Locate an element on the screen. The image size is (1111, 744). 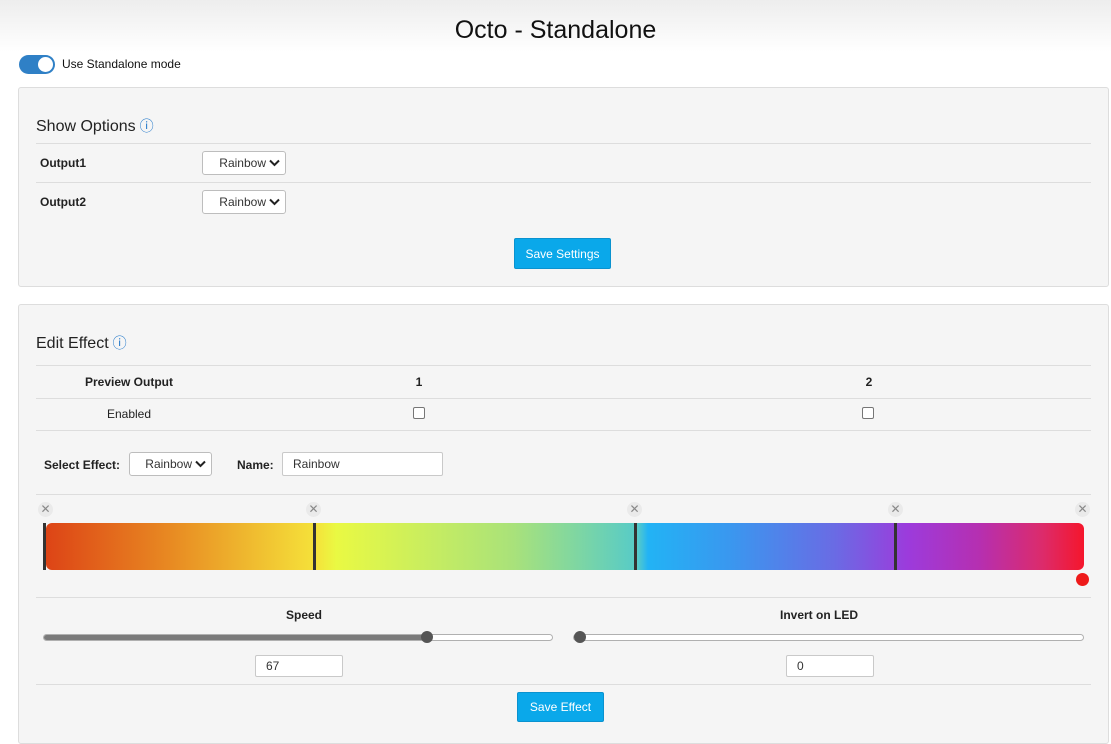
output2-select-value: Rainbow is located at coordinates (242, 202).